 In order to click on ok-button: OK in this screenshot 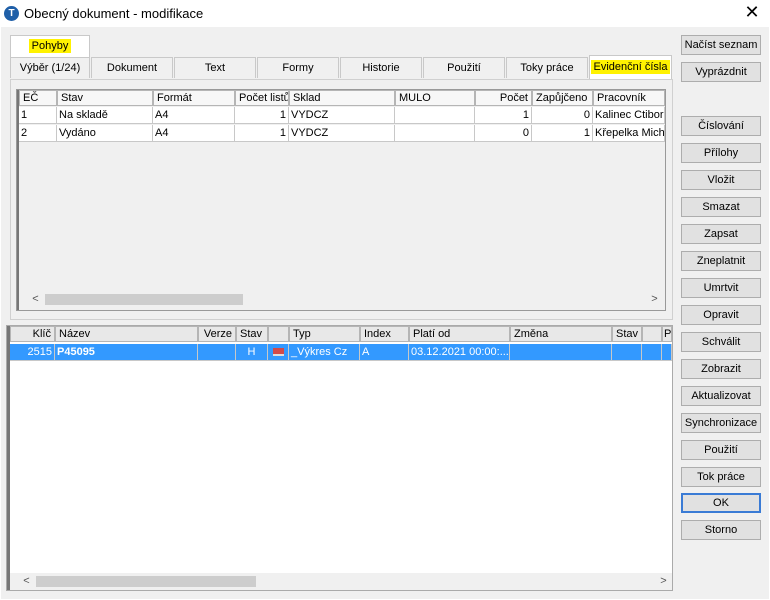, I will do `click(721, 503)`.